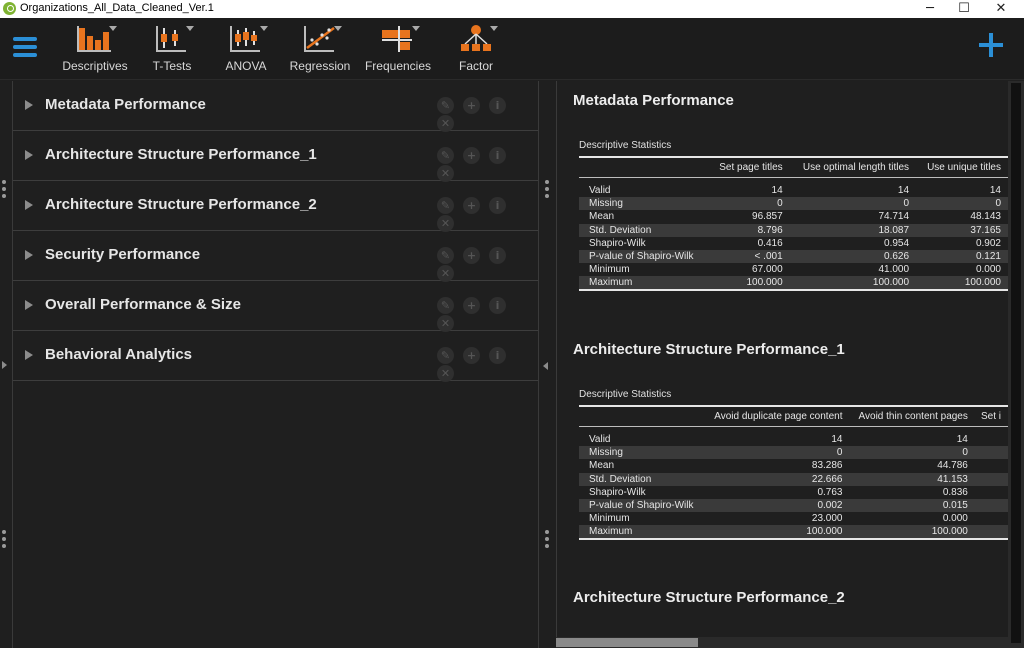 This screenshot has width=1024, height=648. What do you see at coordinates (985, 217) in the screenshot?
I see `table-cell: 48.143` at bounding box center [985, 217].